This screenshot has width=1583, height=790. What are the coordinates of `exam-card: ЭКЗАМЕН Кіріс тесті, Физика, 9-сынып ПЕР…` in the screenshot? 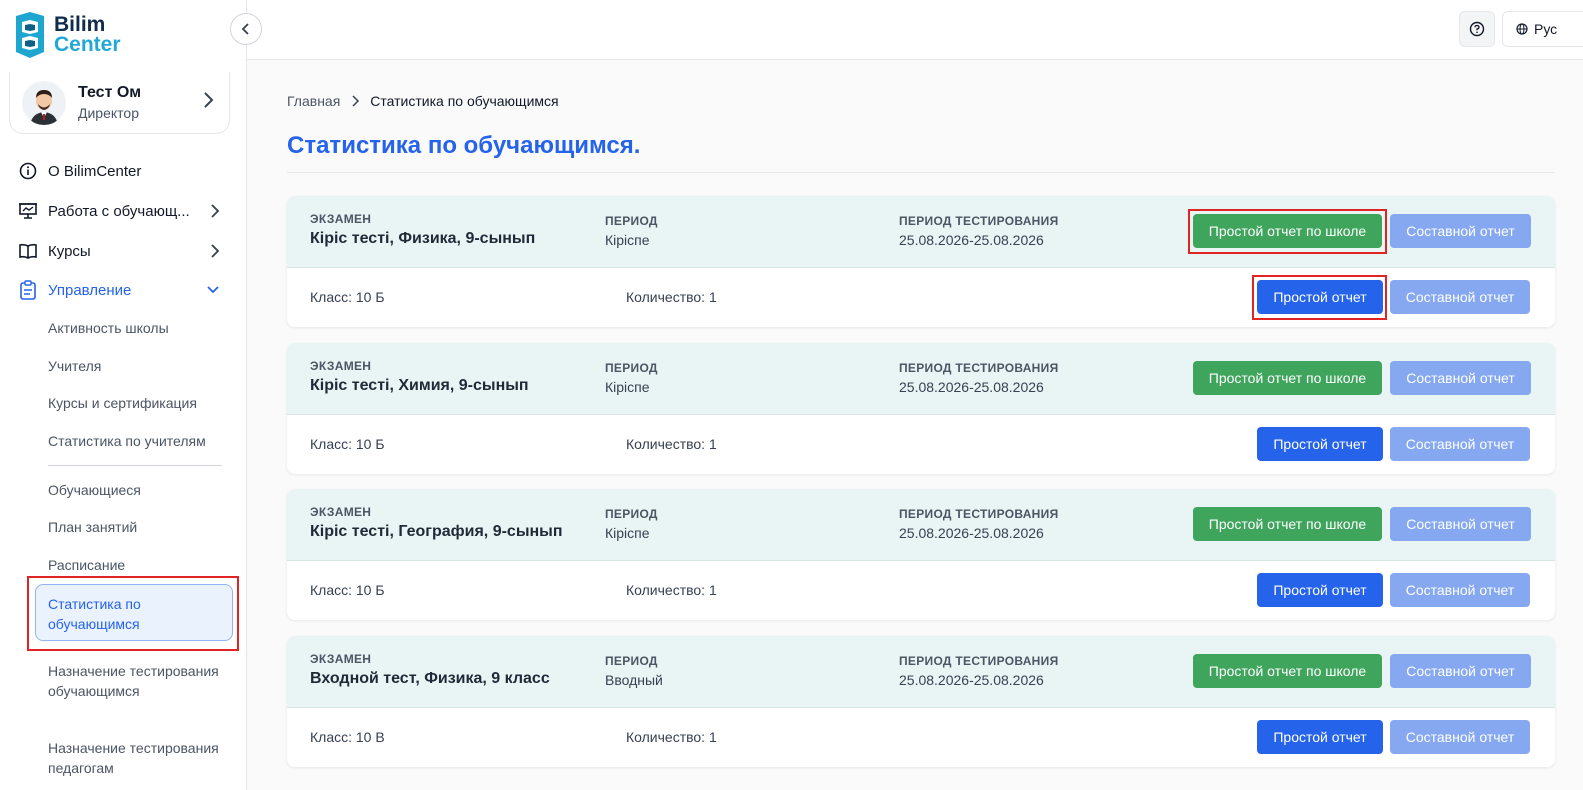 It's located at (921, 261).